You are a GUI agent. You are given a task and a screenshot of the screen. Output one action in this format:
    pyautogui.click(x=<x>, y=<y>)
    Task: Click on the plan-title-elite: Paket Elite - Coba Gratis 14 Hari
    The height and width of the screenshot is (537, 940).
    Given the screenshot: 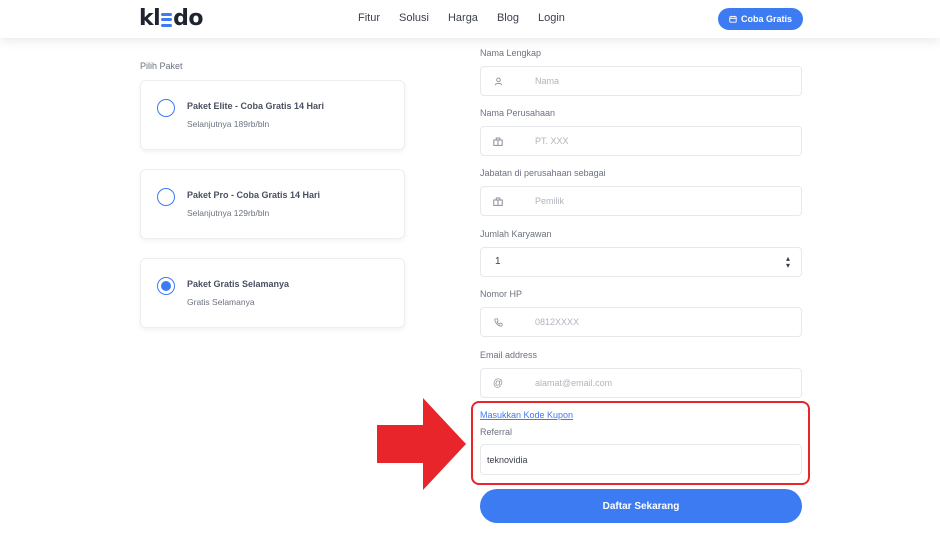 What is the action you would take?
    pyautogui.click(x=256, y=106)
    